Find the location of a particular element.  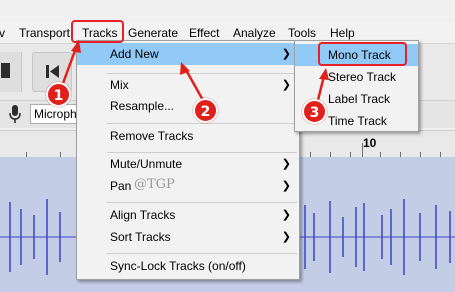

menu-item-stereo-track: Stereo Track is located at coordinates (356, 77).